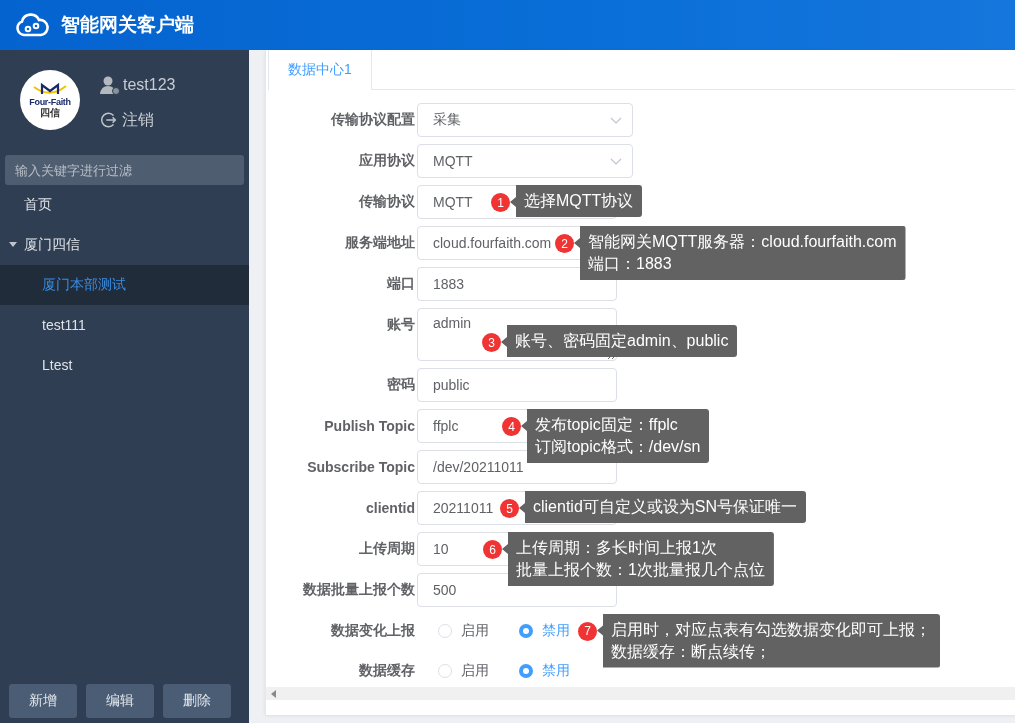 This screenshot has height=723, width=1015. I want to click on field-label: 传输协议配置, so click(372, 120).